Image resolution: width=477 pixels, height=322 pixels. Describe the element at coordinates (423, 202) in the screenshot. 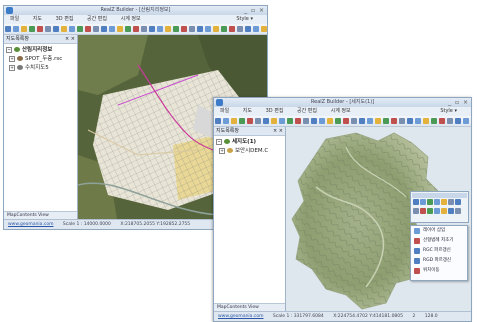

I see `undo-view-icon` at that location.